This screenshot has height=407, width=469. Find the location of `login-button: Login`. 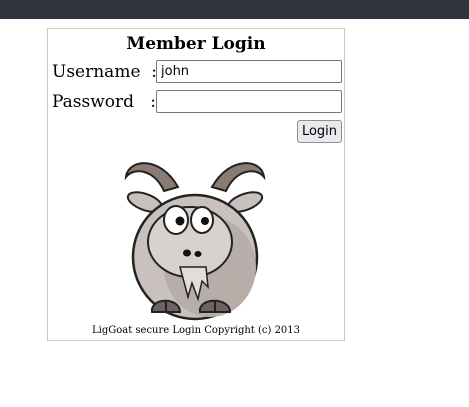

login-button: Login is located at coordinates (319, 131).